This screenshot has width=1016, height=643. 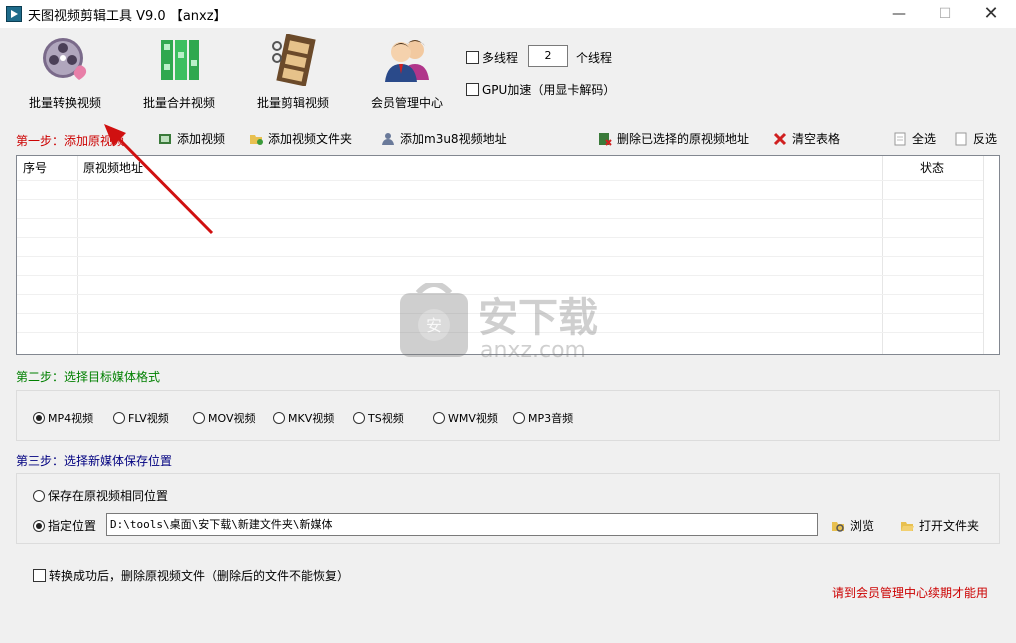 What do you see at coordinates (961, 139) in the screenshot?
I see `blank-page-icon` at bounding box center [961, 139].